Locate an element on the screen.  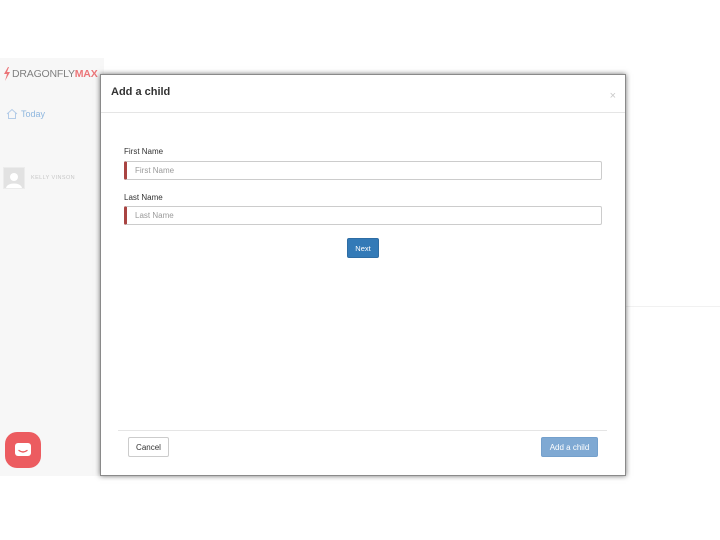
close-icon: × is located at coordinates (613, 96).